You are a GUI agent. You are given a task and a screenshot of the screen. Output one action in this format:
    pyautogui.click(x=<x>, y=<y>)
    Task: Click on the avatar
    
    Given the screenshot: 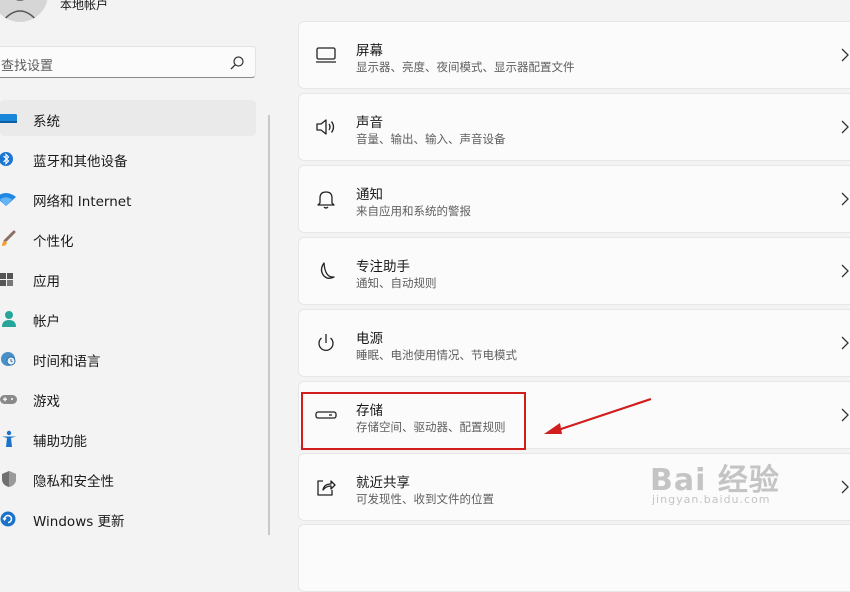 What is the action you would take?
    pyautogui.click(x=24, y=11)
    